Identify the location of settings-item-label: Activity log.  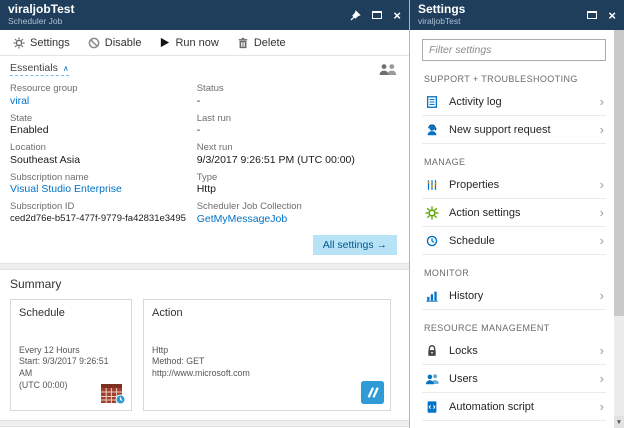
(475, 101).